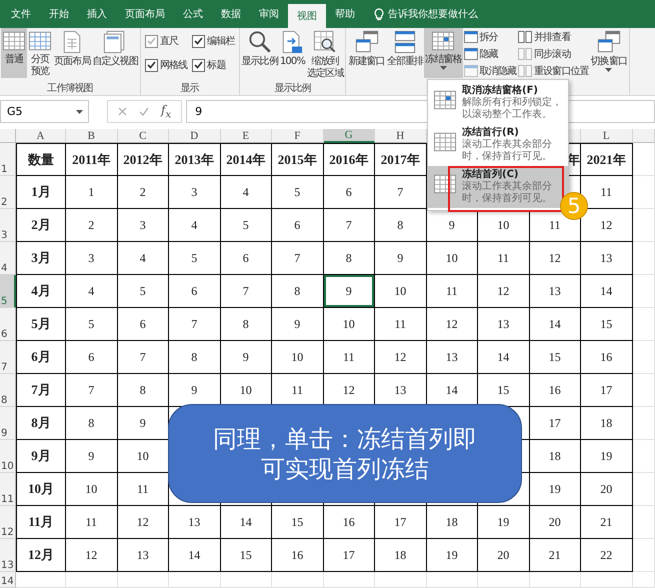 Image resolution: width=655 pixels, height=588 pixels. Describe the element at coordinates (443, 53) in the screenshot. I see `freeze-panes-button: 冻结窗格` at that location.